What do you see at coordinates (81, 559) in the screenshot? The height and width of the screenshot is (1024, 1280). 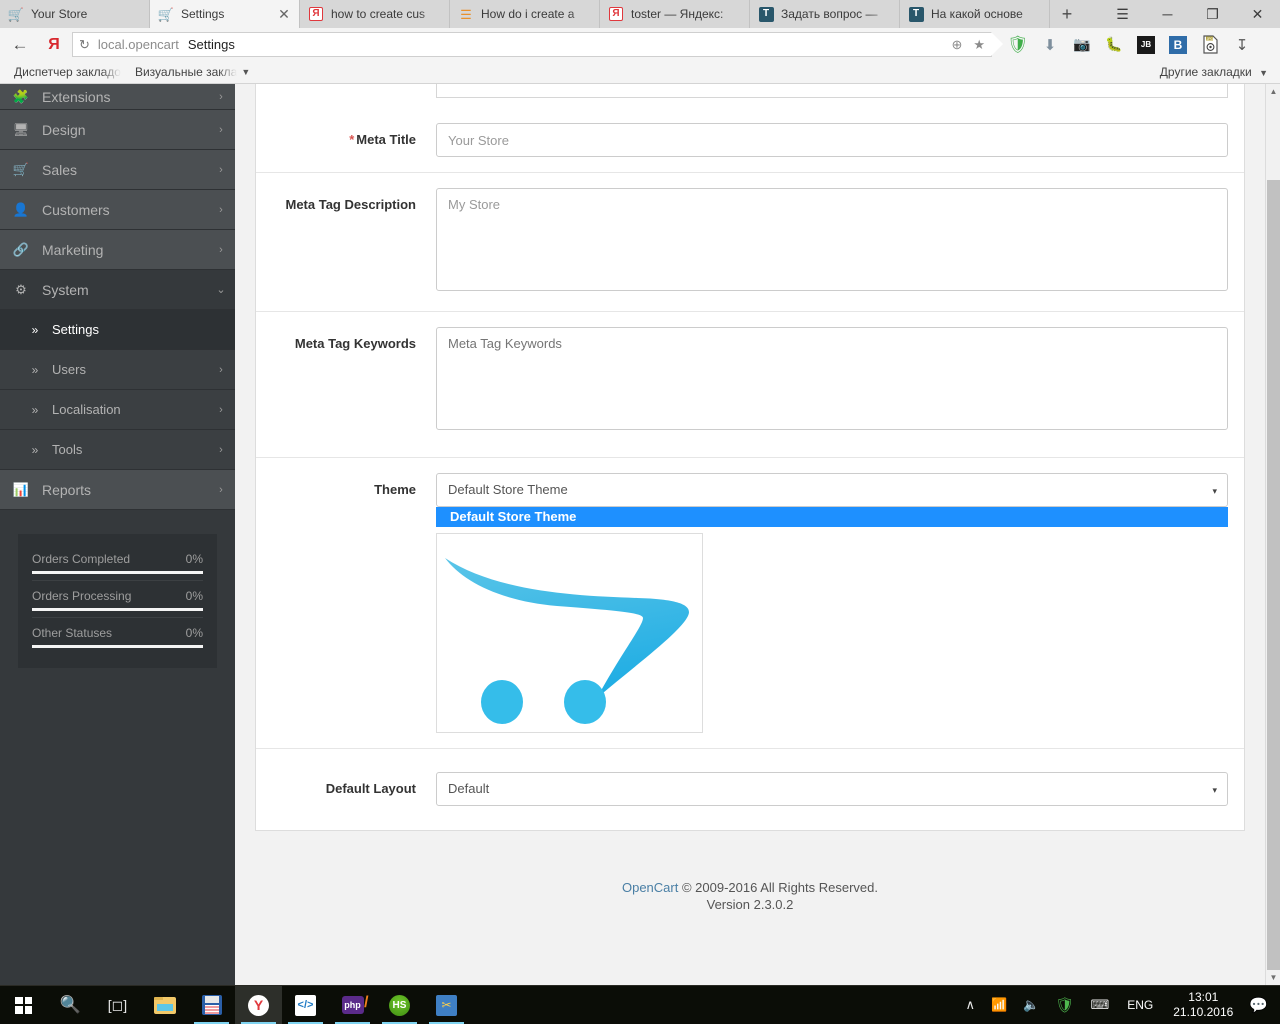 I see `stat-label: Orders Completed` at bounding box center [81, 559].